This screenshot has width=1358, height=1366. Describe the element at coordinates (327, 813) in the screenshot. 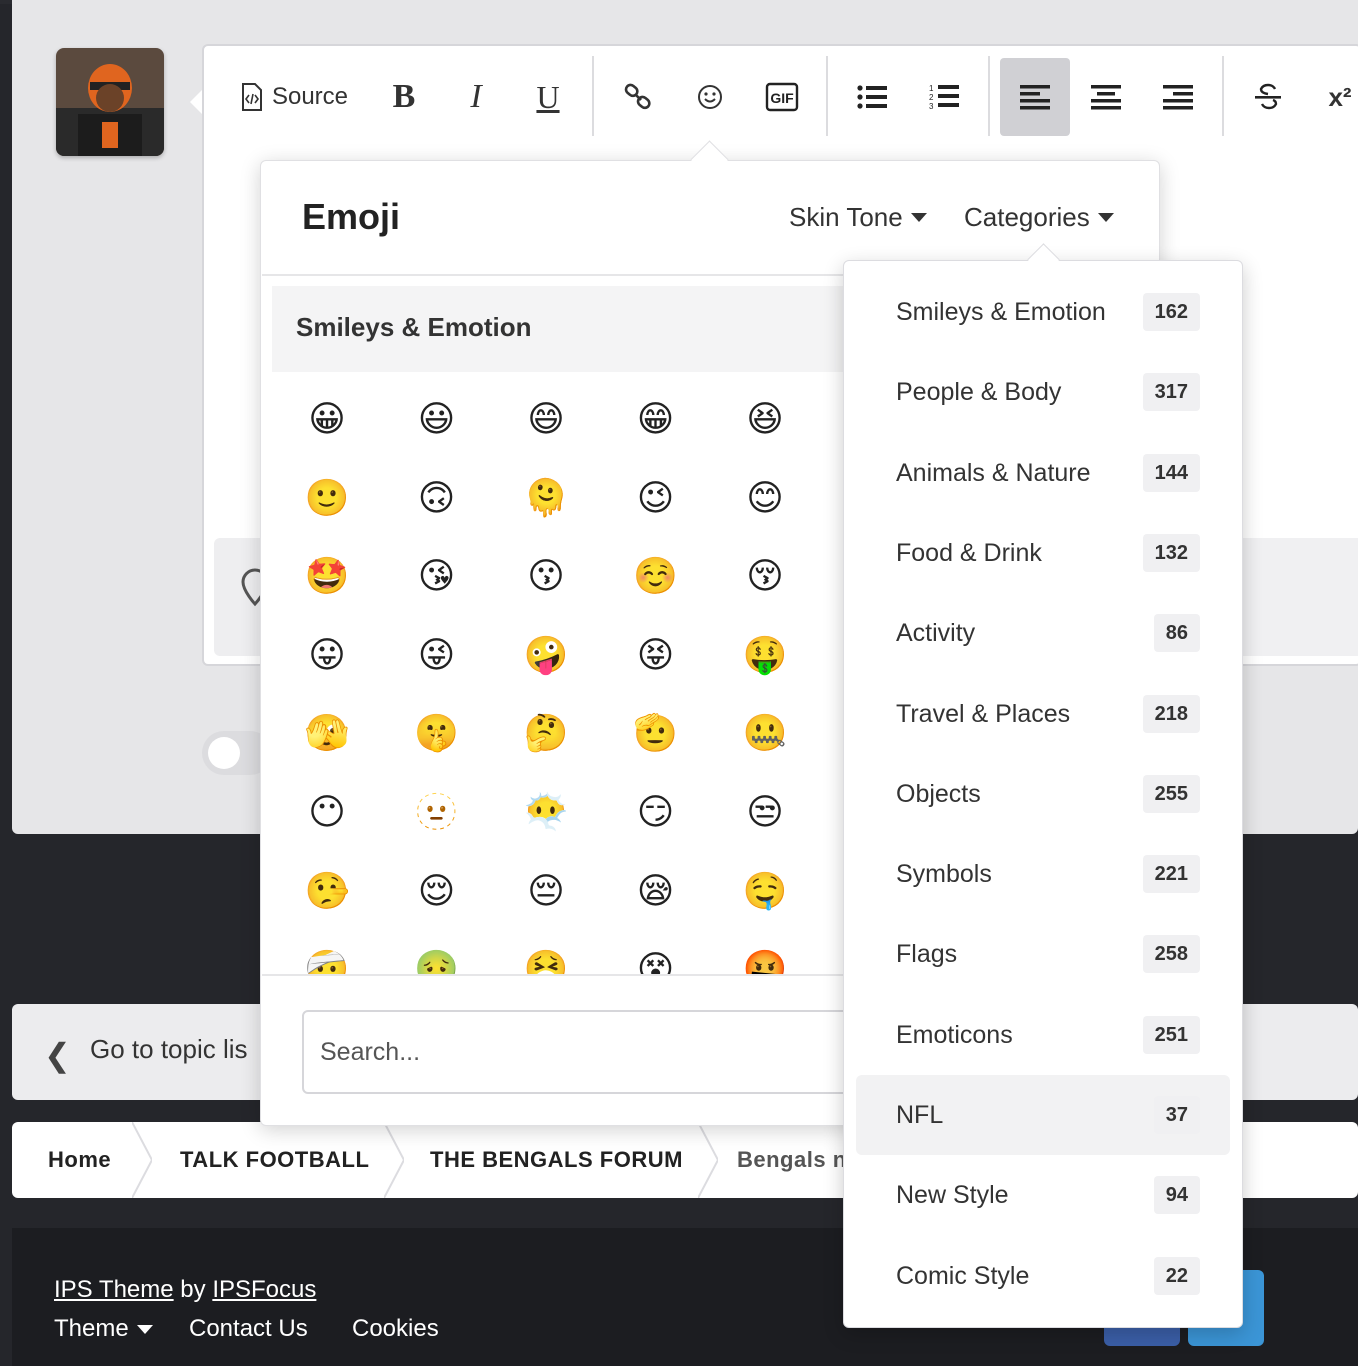

I see `emoji-item: 😶` at that location.